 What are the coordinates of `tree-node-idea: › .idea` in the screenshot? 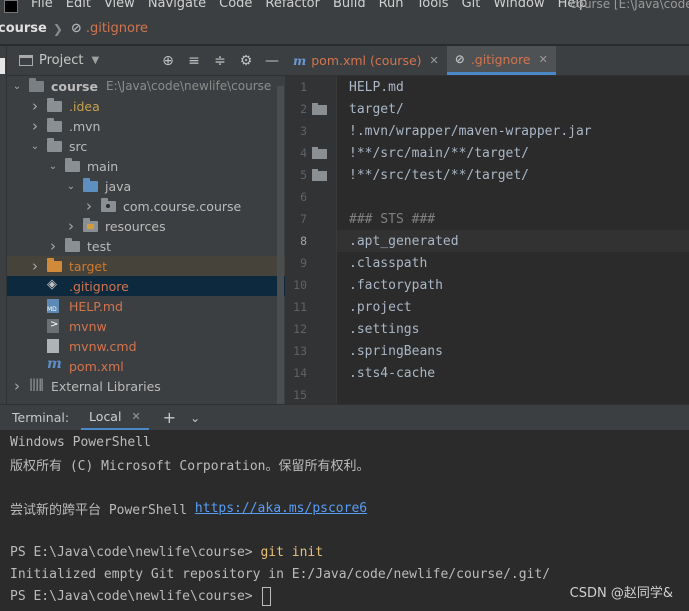 It's located at (146, 106).